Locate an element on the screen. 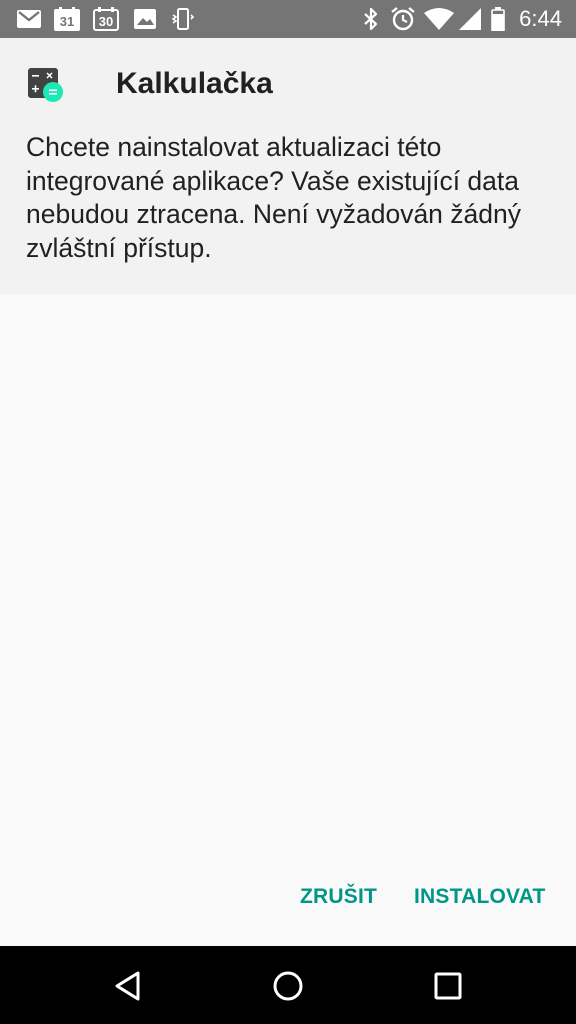 This screenshot has width=576, height=1024. battery-icon is located at coordinates (498, 19).